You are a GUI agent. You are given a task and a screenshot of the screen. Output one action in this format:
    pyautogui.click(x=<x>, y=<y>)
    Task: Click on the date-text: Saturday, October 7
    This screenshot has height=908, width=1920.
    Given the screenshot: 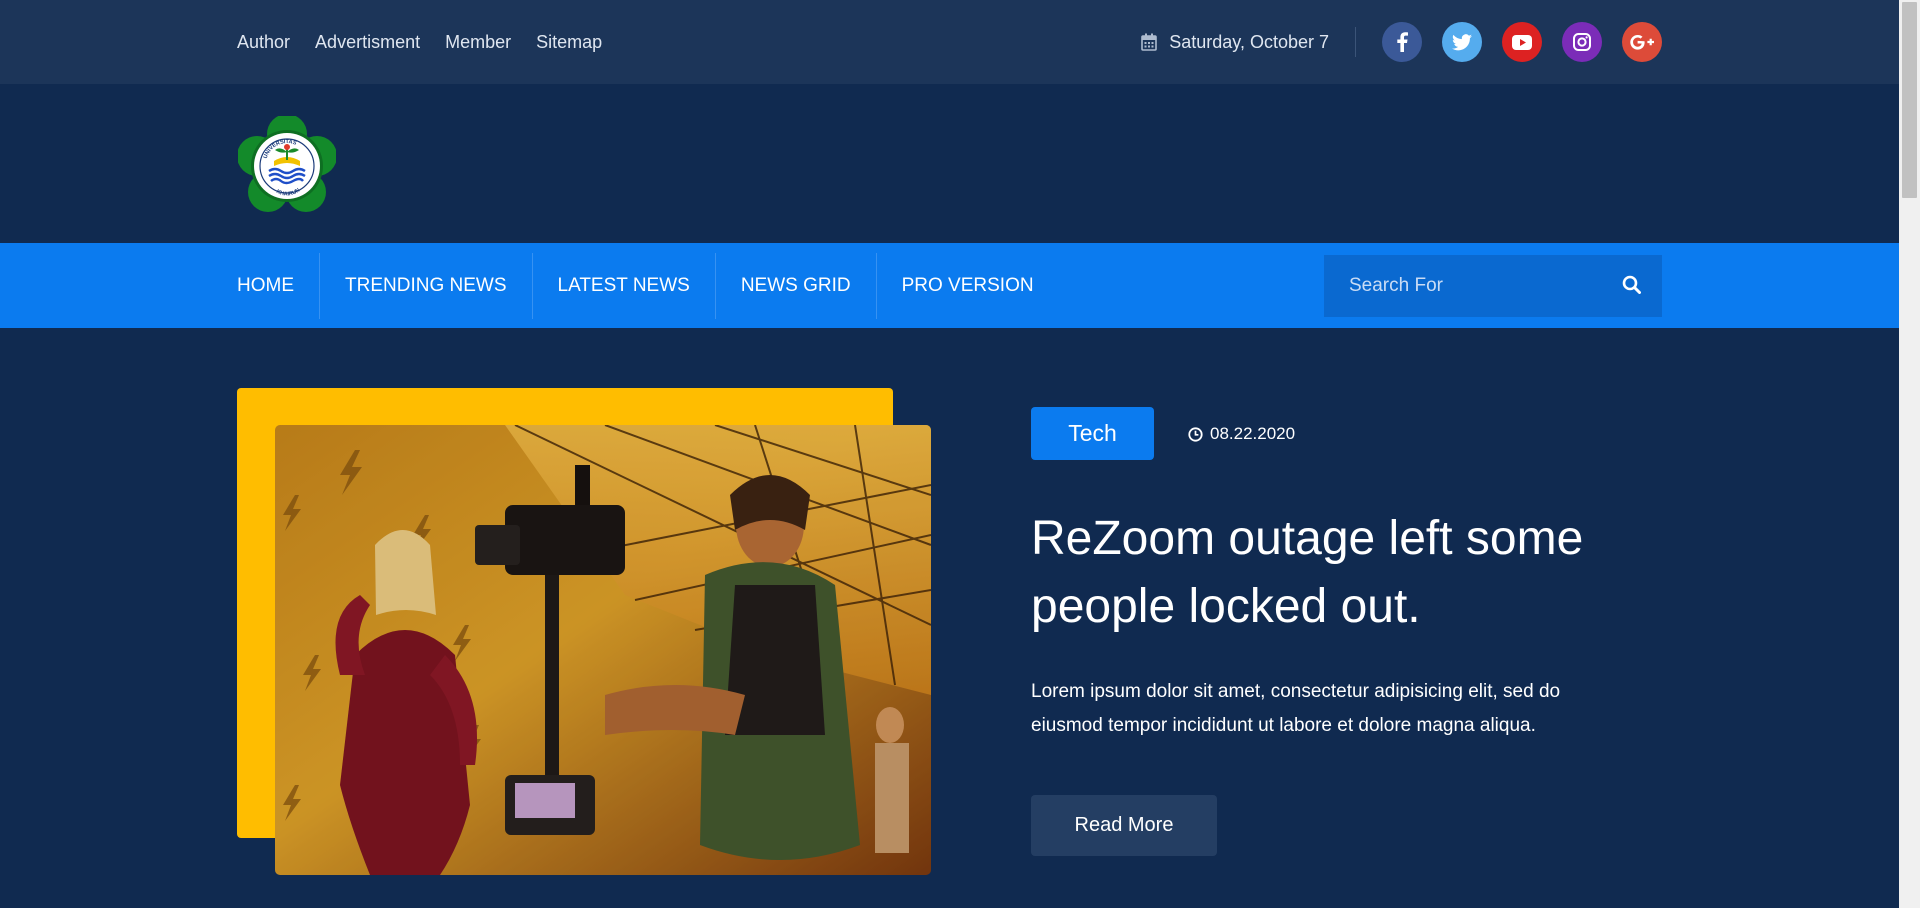 What is the action you would take?
    pyautogui.click(x=1249, y=41)
    